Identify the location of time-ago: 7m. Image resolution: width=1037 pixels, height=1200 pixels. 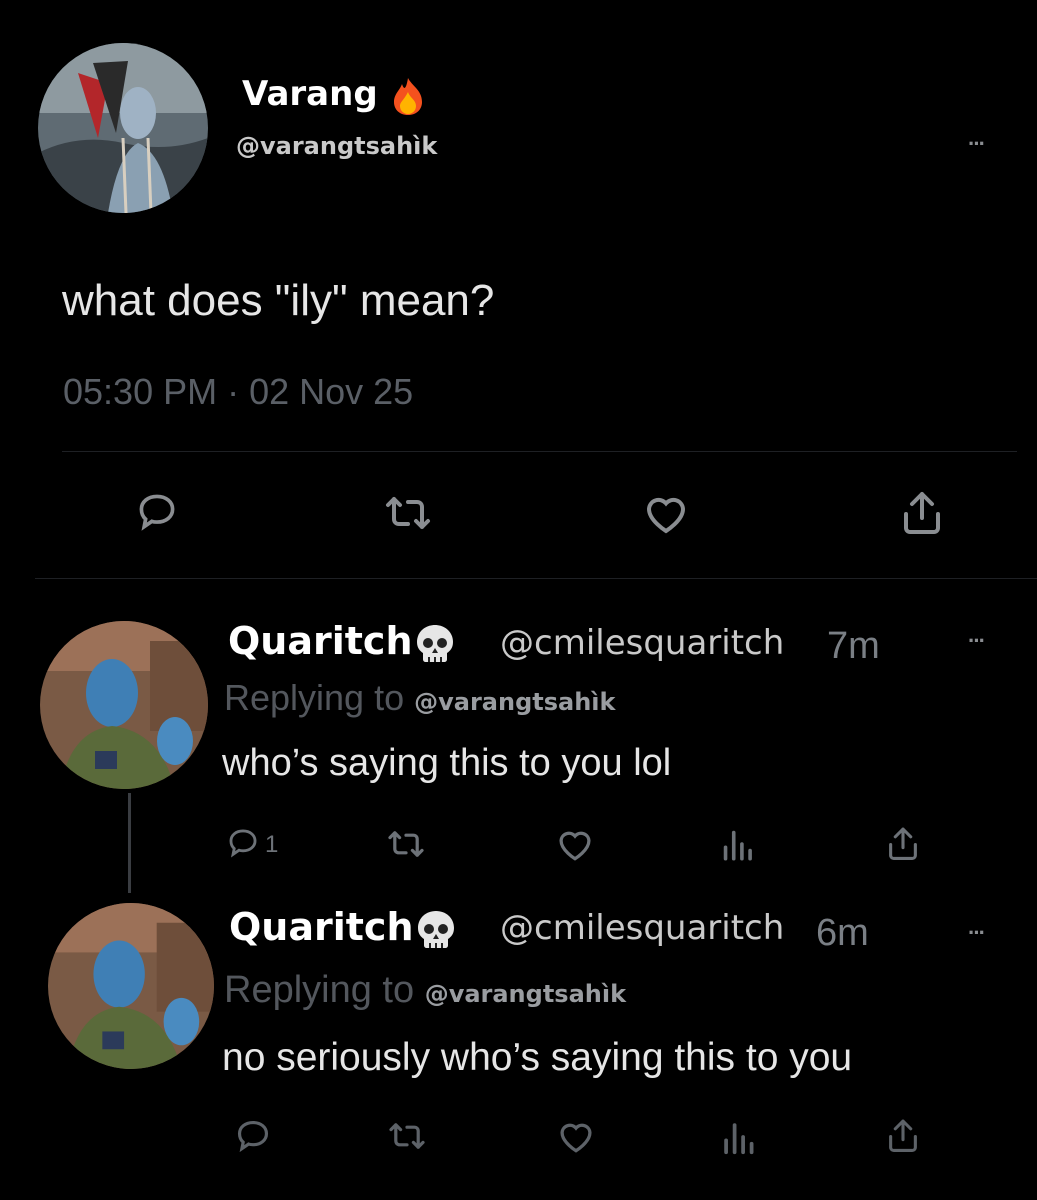
(853, 646).